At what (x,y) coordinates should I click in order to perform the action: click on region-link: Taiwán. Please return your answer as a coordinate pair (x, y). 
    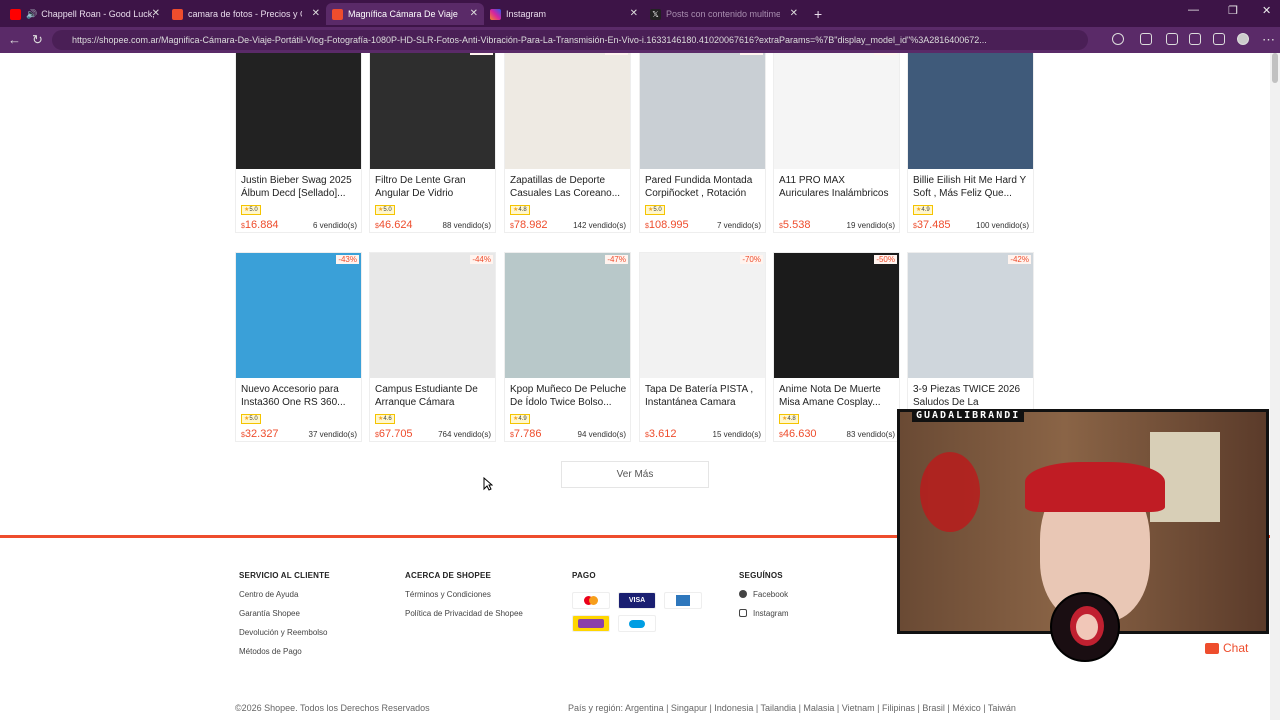
    Looking at the image, I should click on (1002, 708).